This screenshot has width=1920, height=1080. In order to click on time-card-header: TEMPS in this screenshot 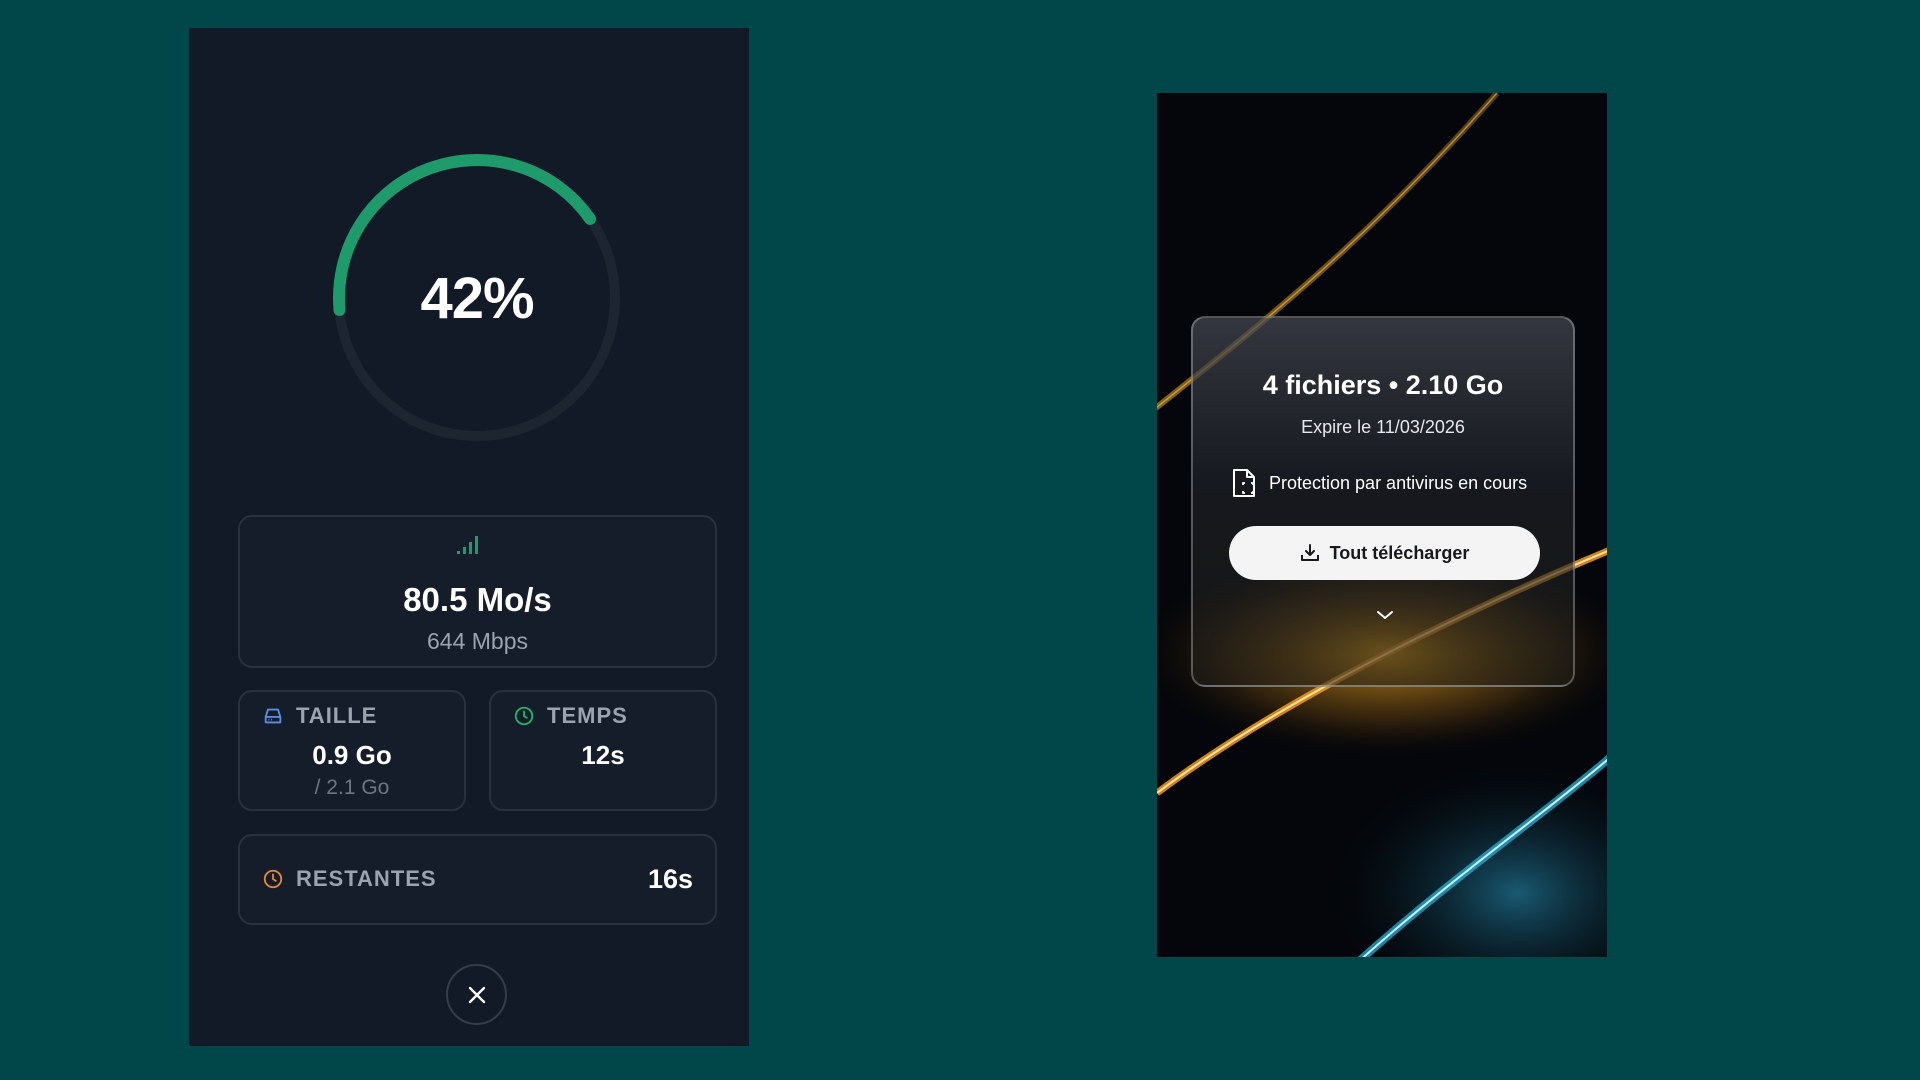, I will do `click(570, 716)`.